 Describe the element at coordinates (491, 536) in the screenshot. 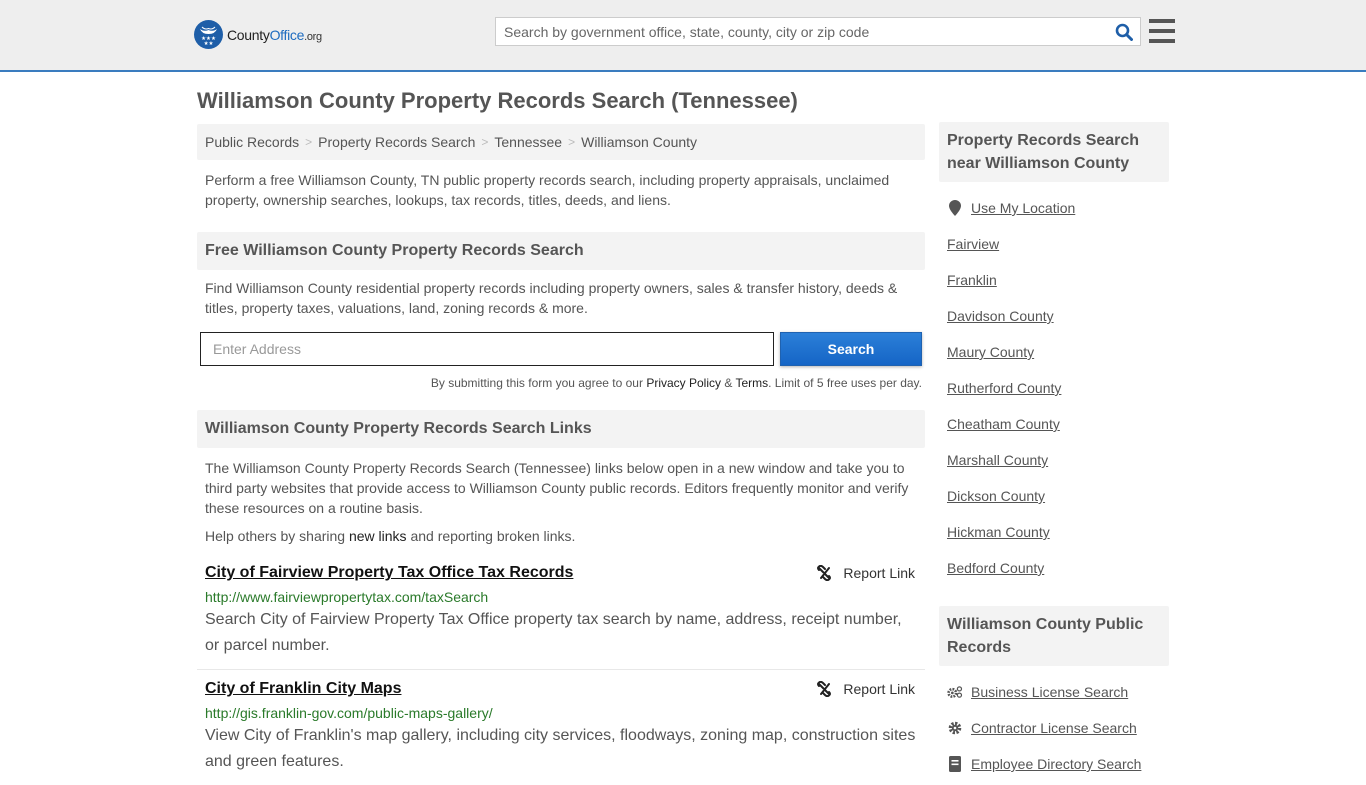

I see `help-text-post: and reporting broken links.` at that location.